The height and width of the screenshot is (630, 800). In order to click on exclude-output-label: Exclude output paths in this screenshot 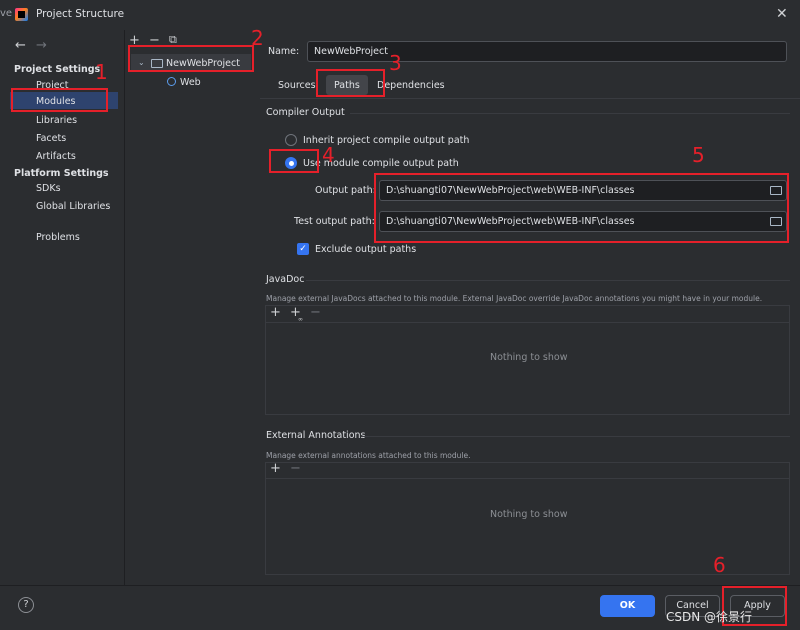, I will do `click(366, 249)`.